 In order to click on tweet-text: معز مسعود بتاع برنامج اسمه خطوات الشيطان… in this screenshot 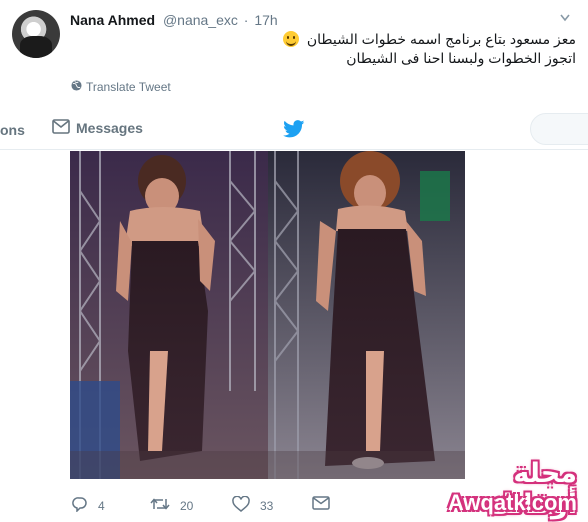, I will do `click(366, 49)`.